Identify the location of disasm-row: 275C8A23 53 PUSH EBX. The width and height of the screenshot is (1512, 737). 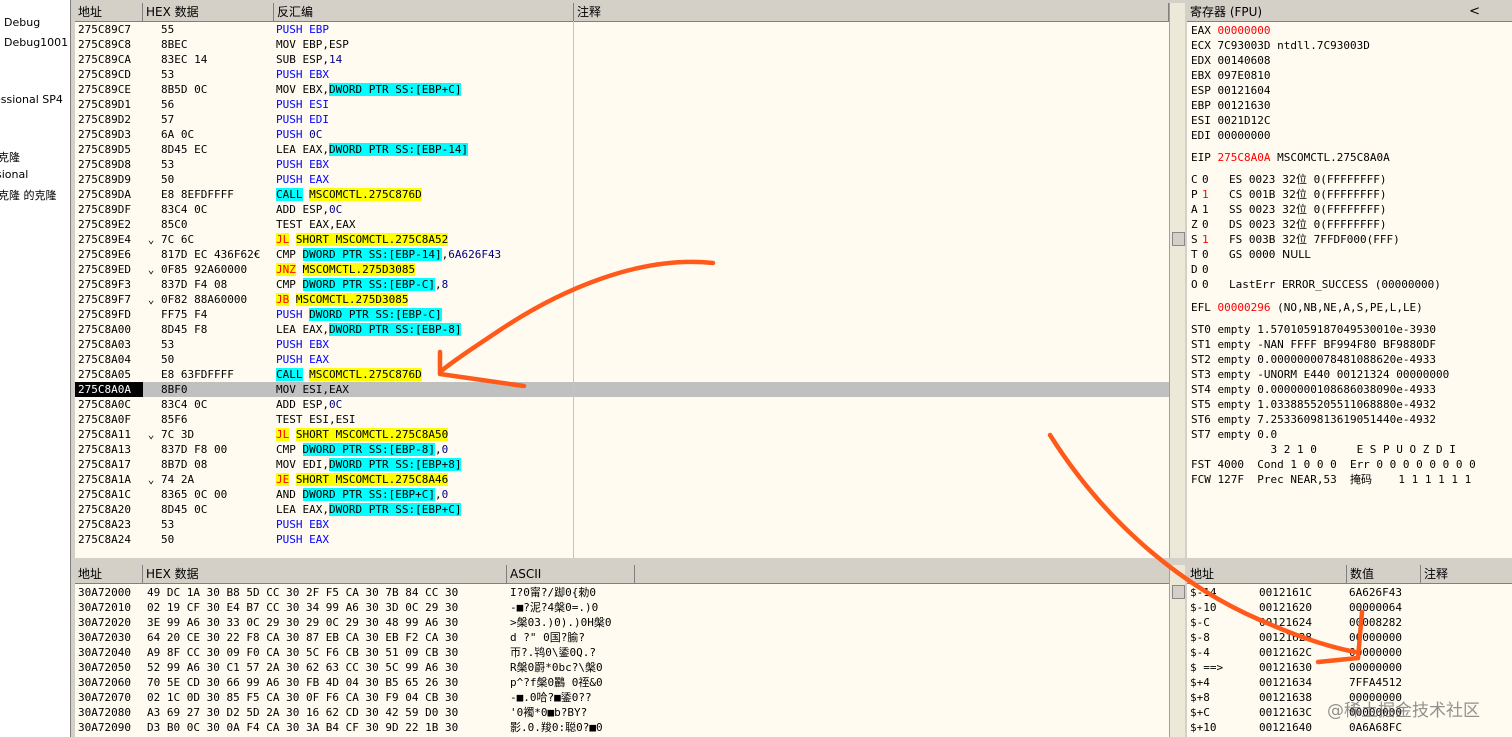
(622, 524).